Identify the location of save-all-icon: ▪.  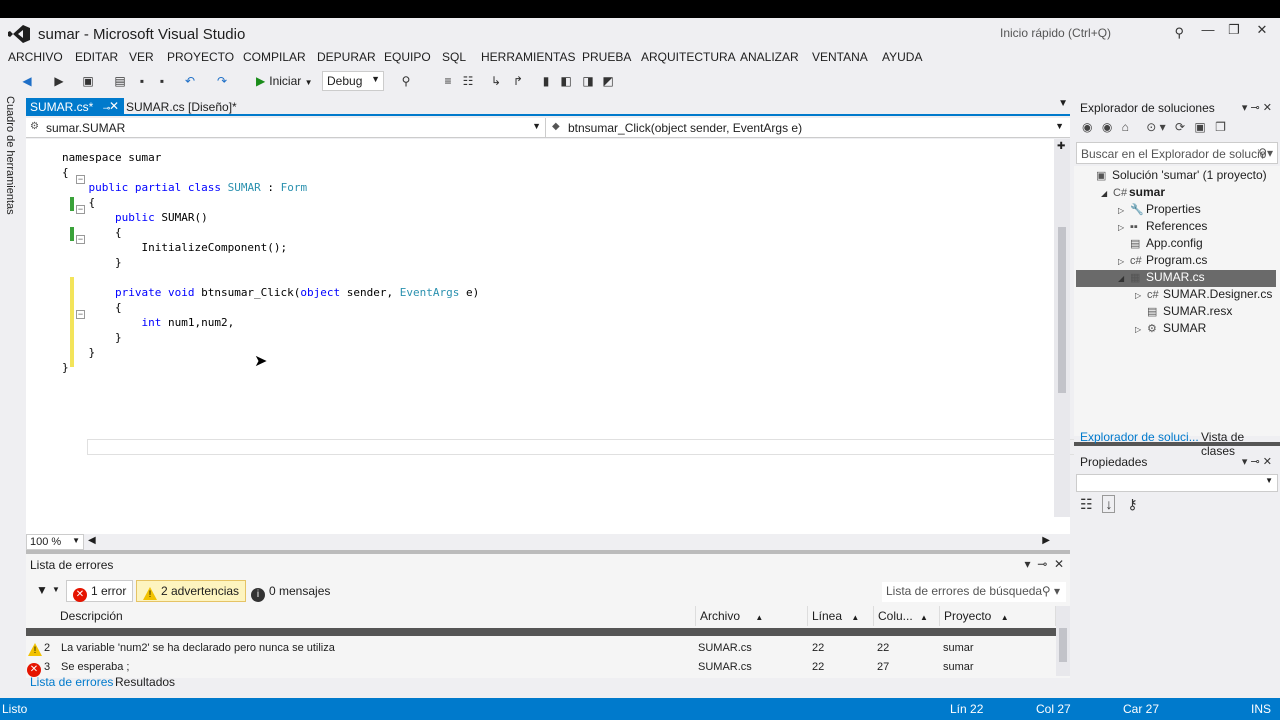
(162, 81).